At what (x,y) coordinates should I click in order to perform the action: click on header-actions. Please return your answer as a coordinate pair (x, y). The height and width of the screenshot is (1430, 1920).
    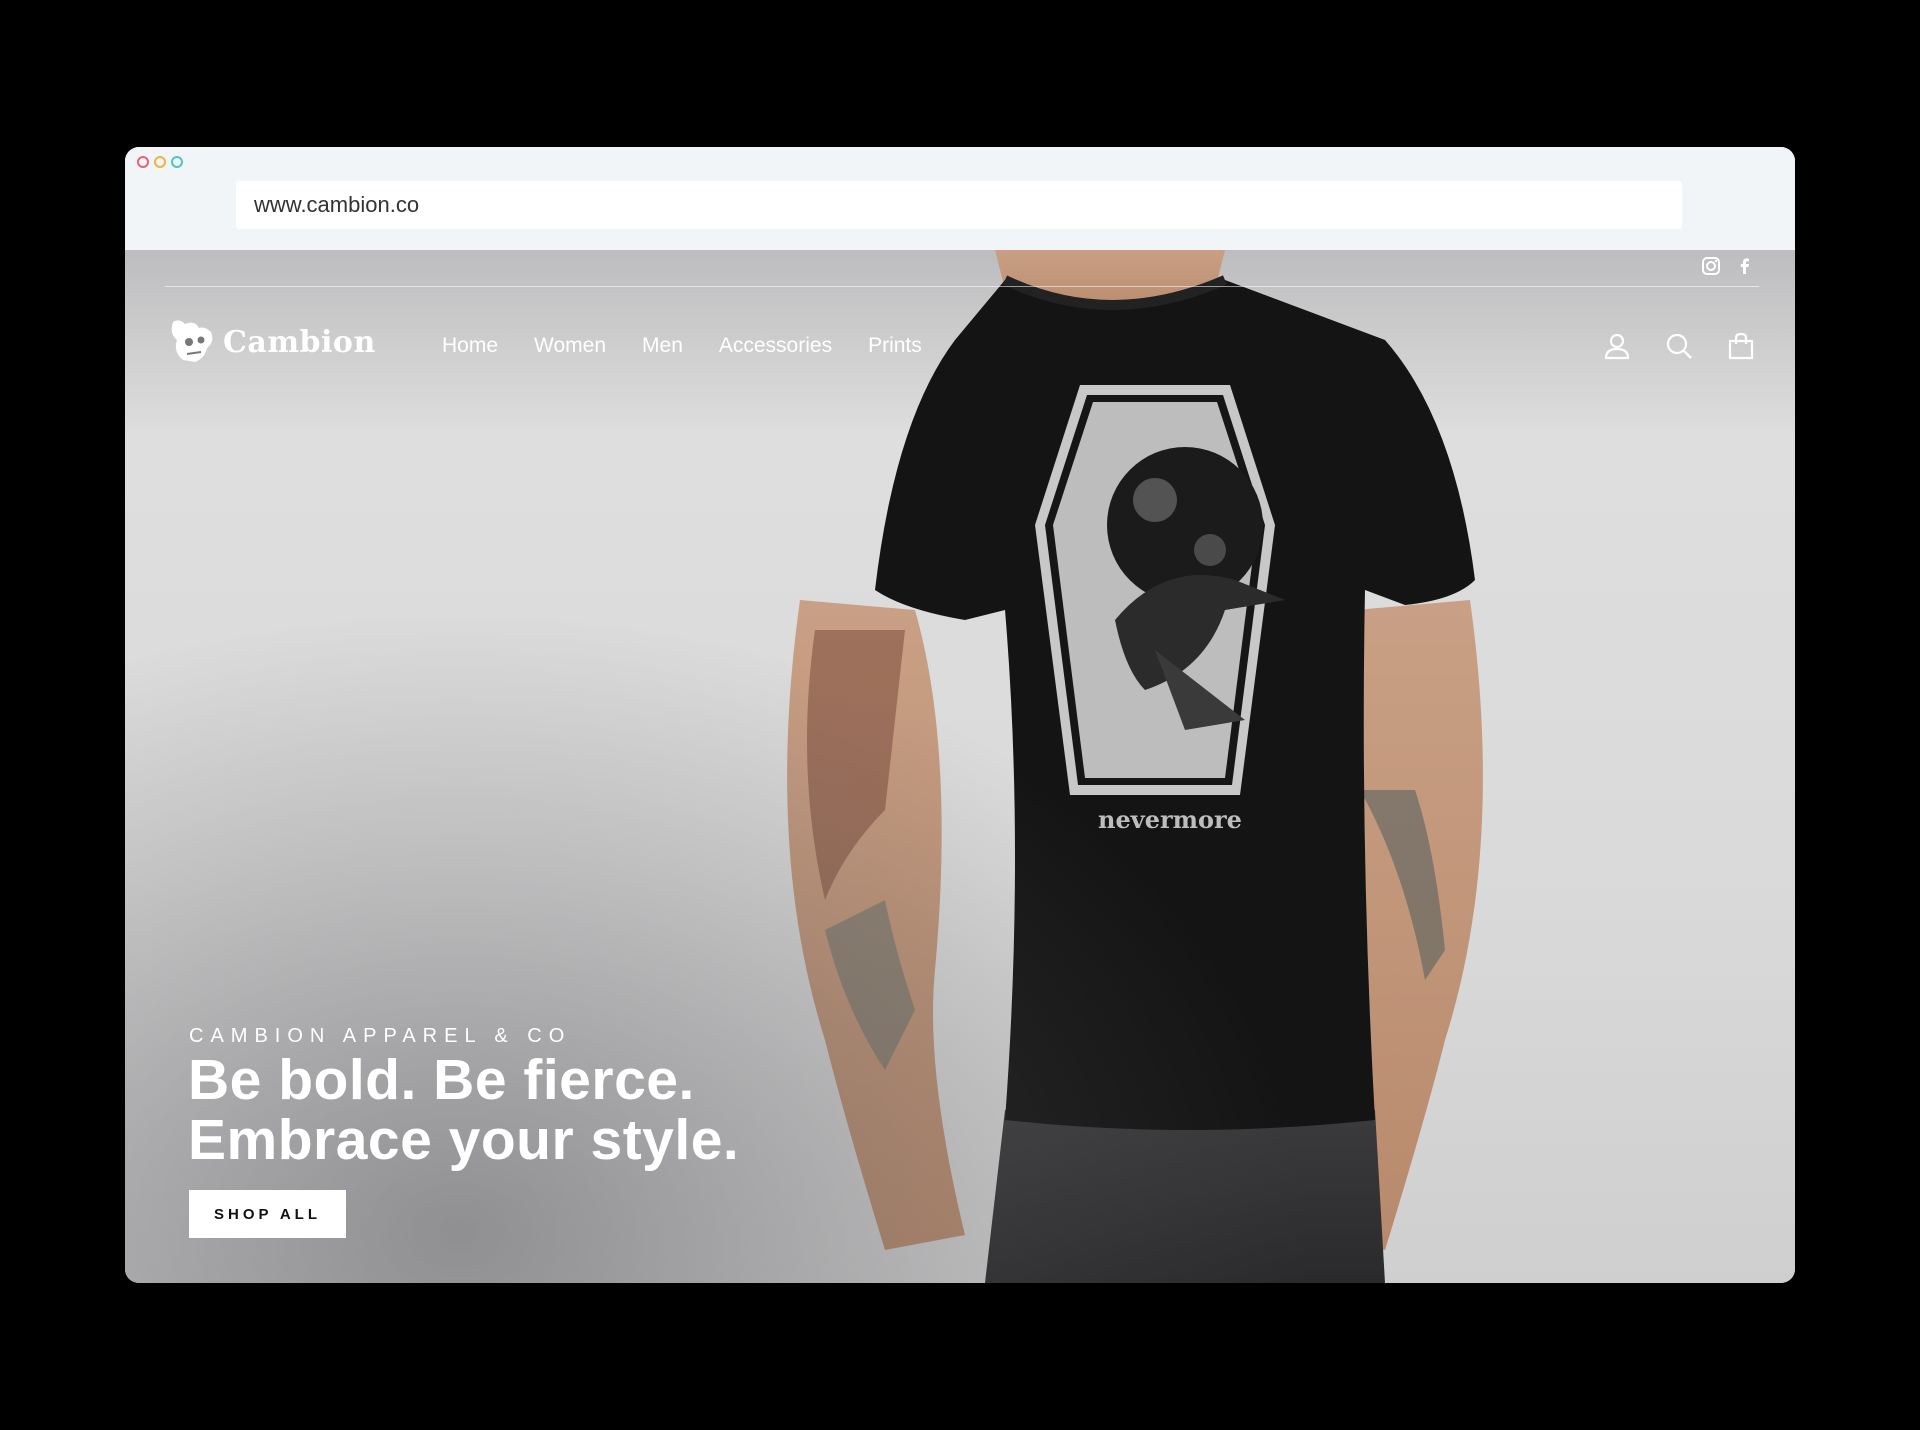
    Looking at the image, I should click on (1679, 346).